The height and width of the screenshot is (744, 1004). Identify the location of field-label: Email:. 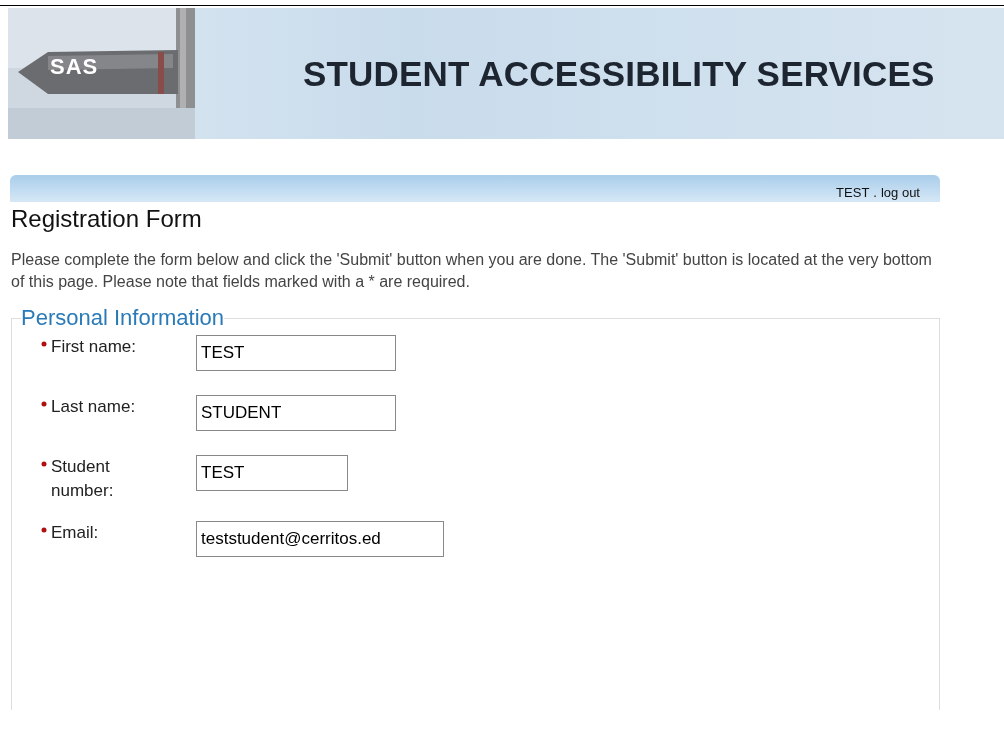
(75, 533).